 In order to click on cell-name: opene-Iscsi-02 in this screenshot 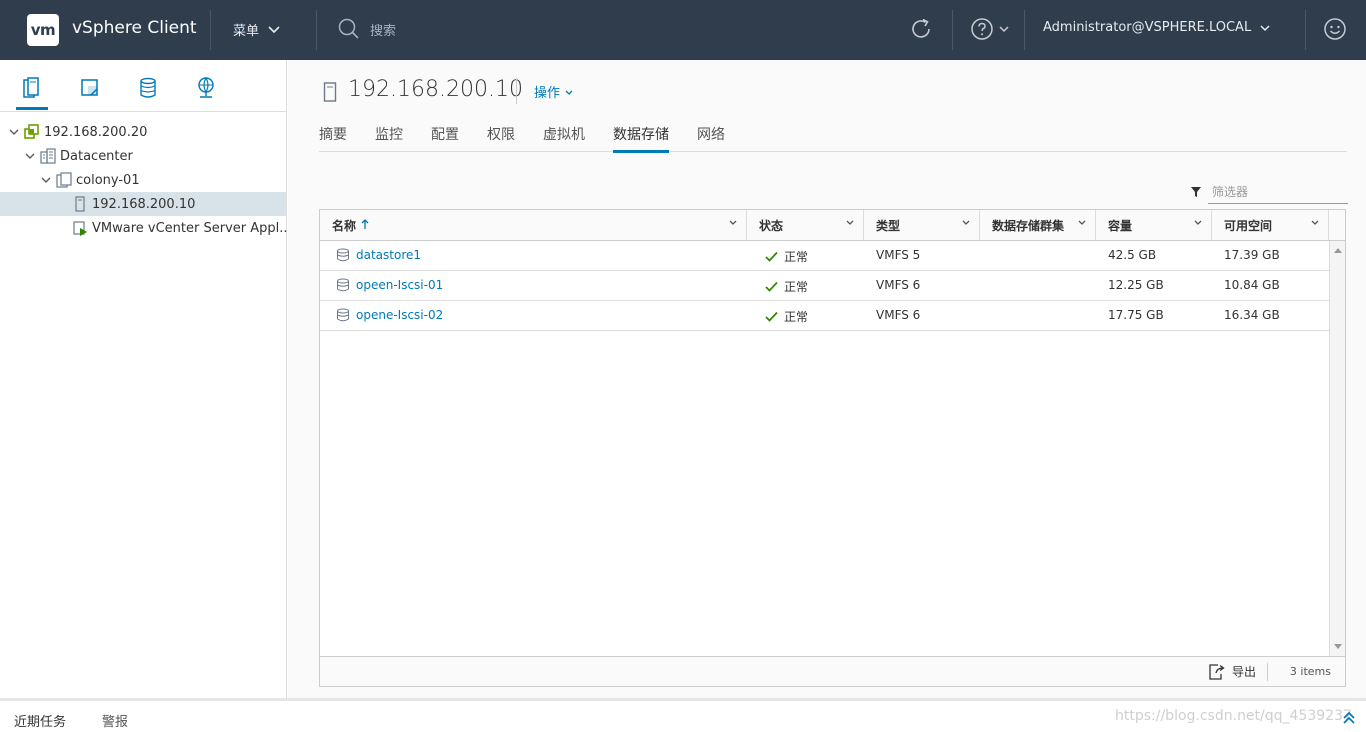, I will do `click(533, 315)`.